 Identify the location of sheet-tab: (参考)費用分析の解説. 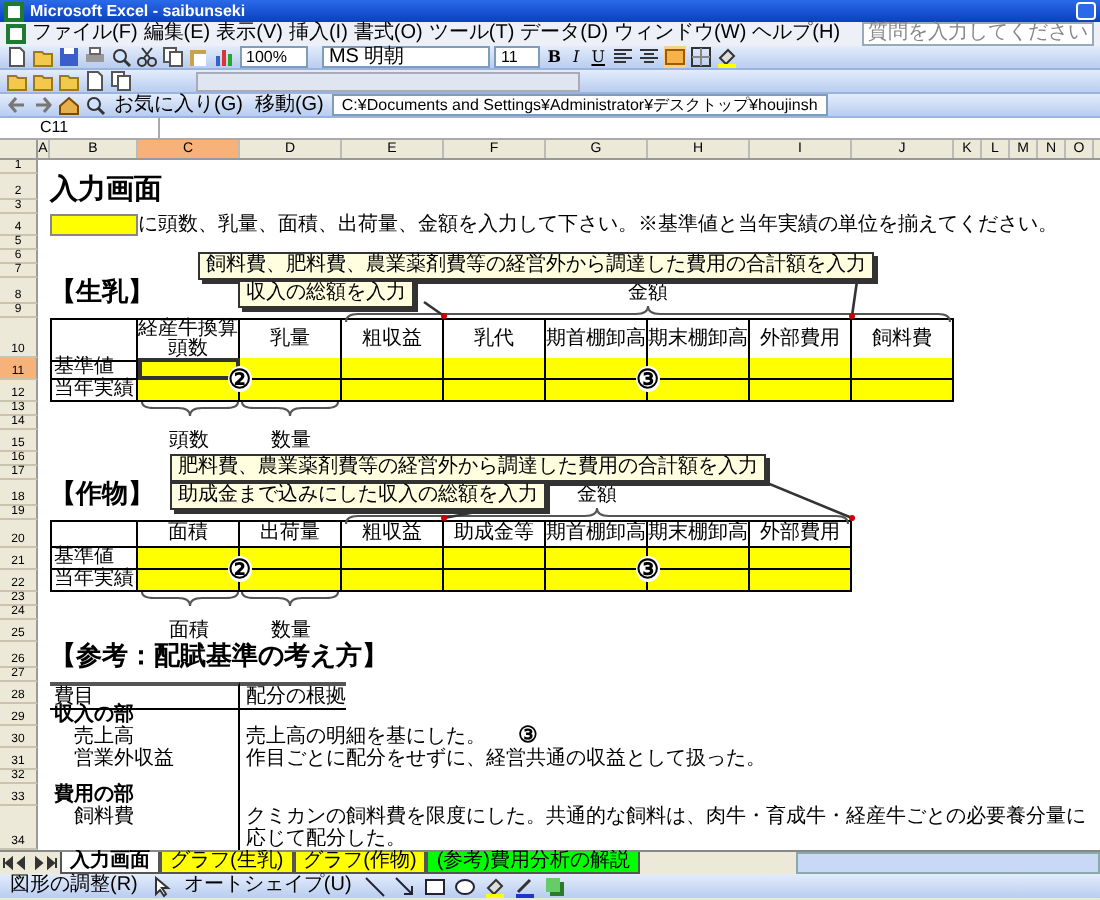
(533, 863).